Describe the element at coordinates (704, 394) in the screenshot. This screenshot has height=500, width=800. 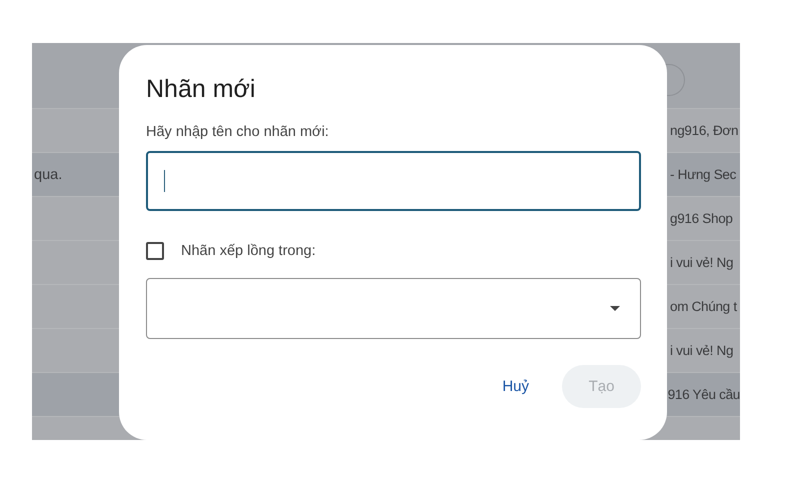
I see `email-snippet: 916 Yêu cầu` at that location.